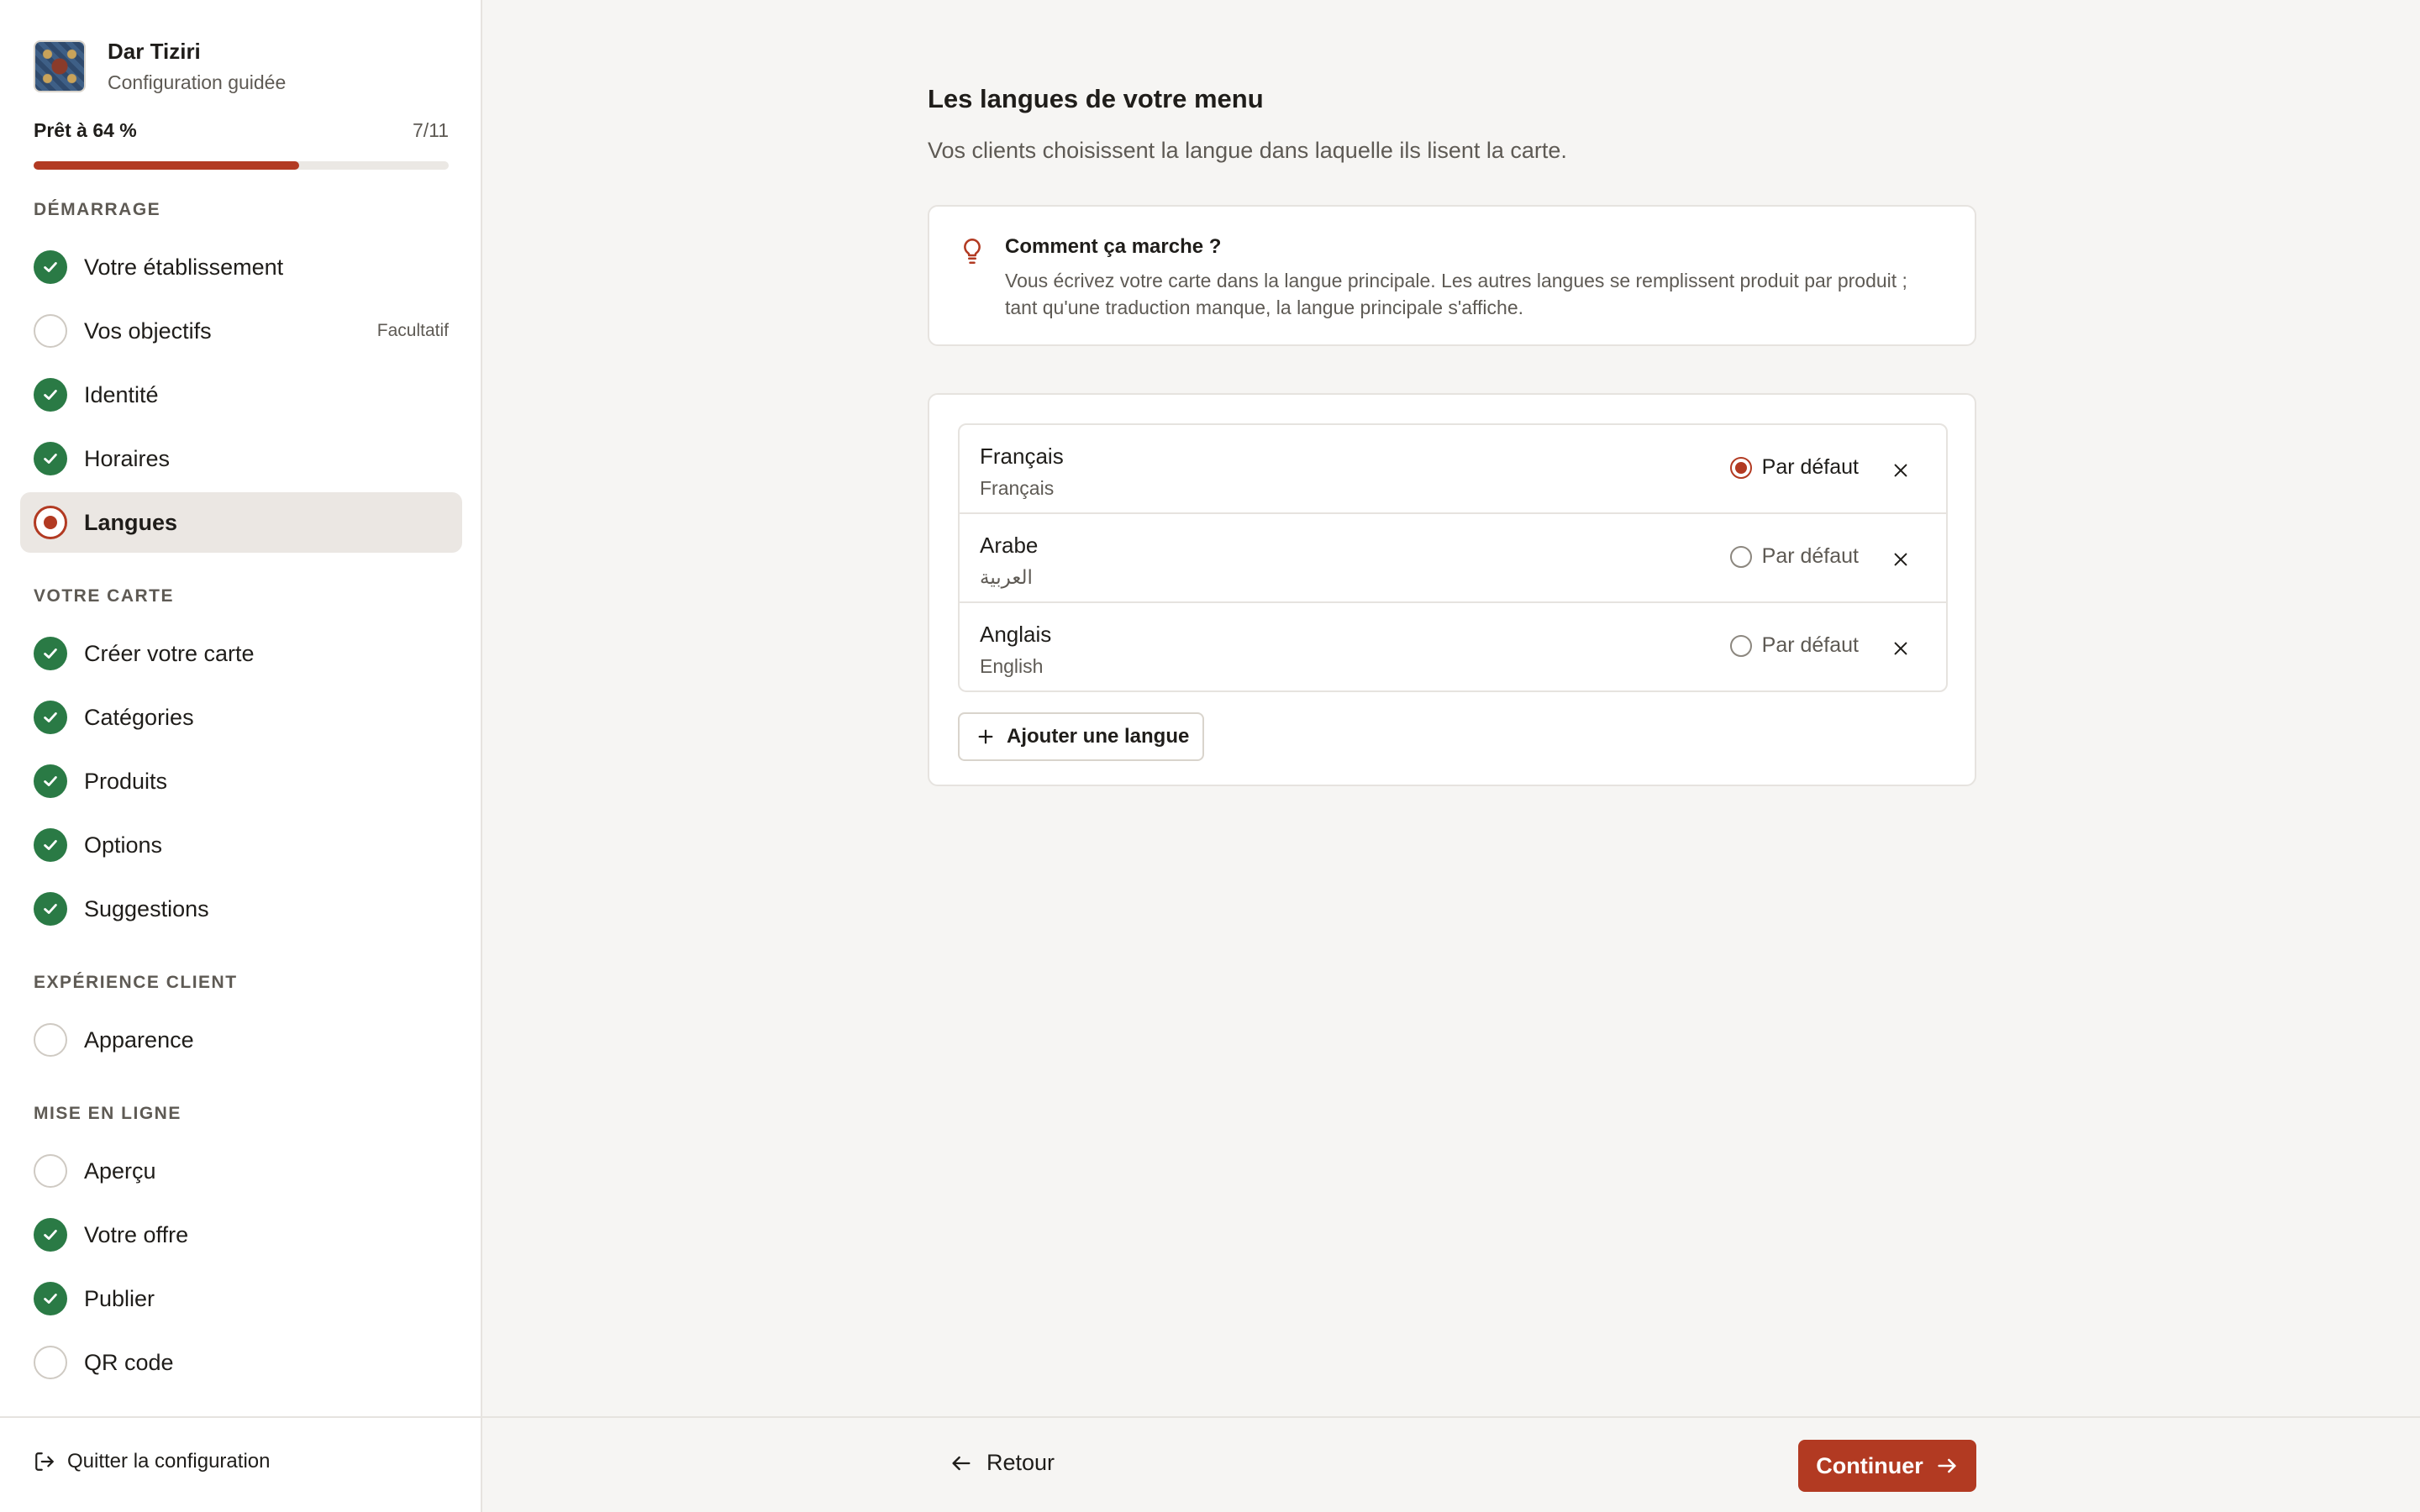 This screenshot has height=1512, width=2420. I want to click on sidebar-item-label: Horaires, so click(128, 458).